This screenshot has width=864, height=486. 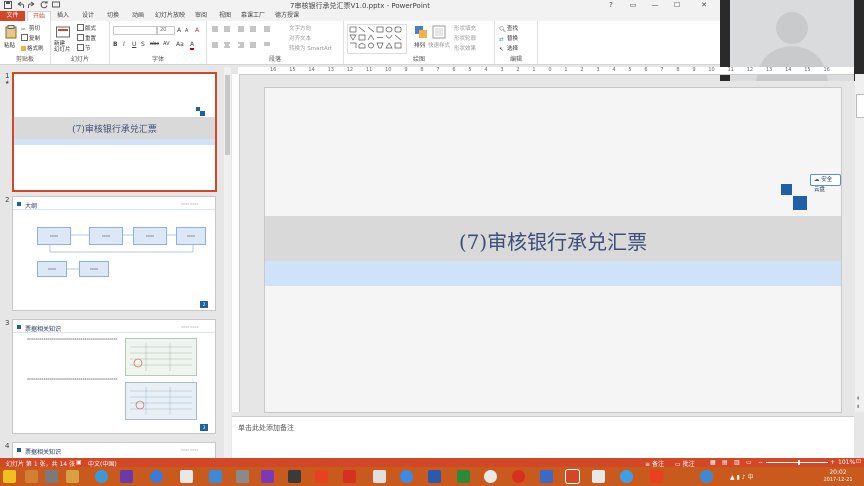 I want to click on tray-icons: ▲ ▮ ♪ 中, so click(x=741, y=476).